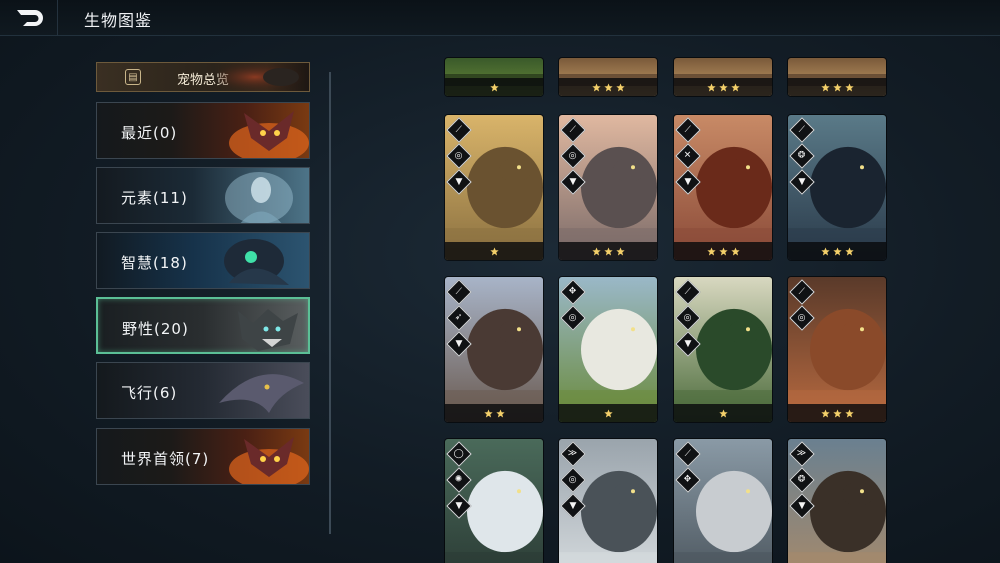 The image size is (1000, 563). I want to click on category-wisdom: 智慧(18), so click(203, 260).